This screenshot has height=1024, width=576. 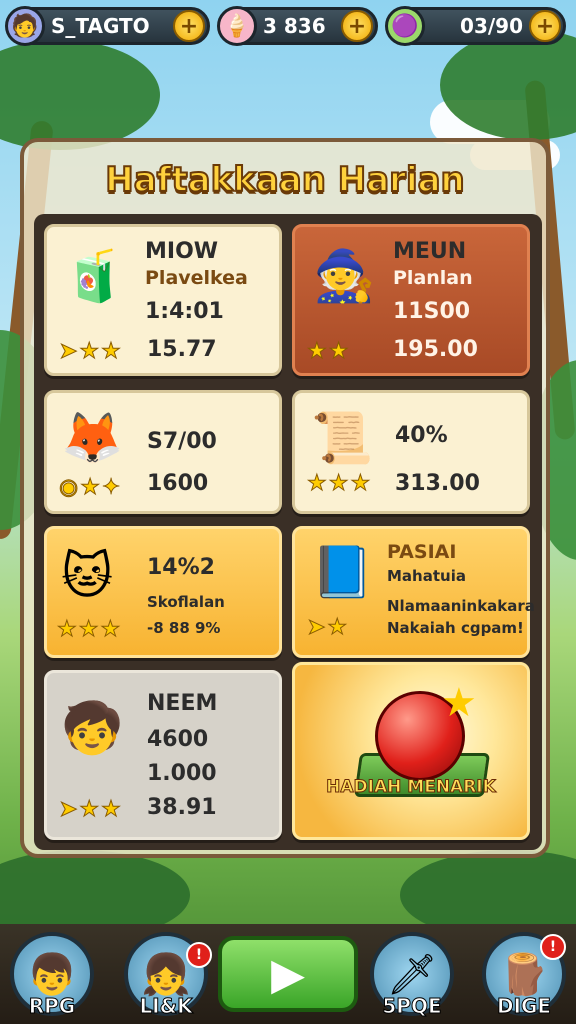 I want to click on card-value: Nlamaaninkakara, so click(x=461, y=606).